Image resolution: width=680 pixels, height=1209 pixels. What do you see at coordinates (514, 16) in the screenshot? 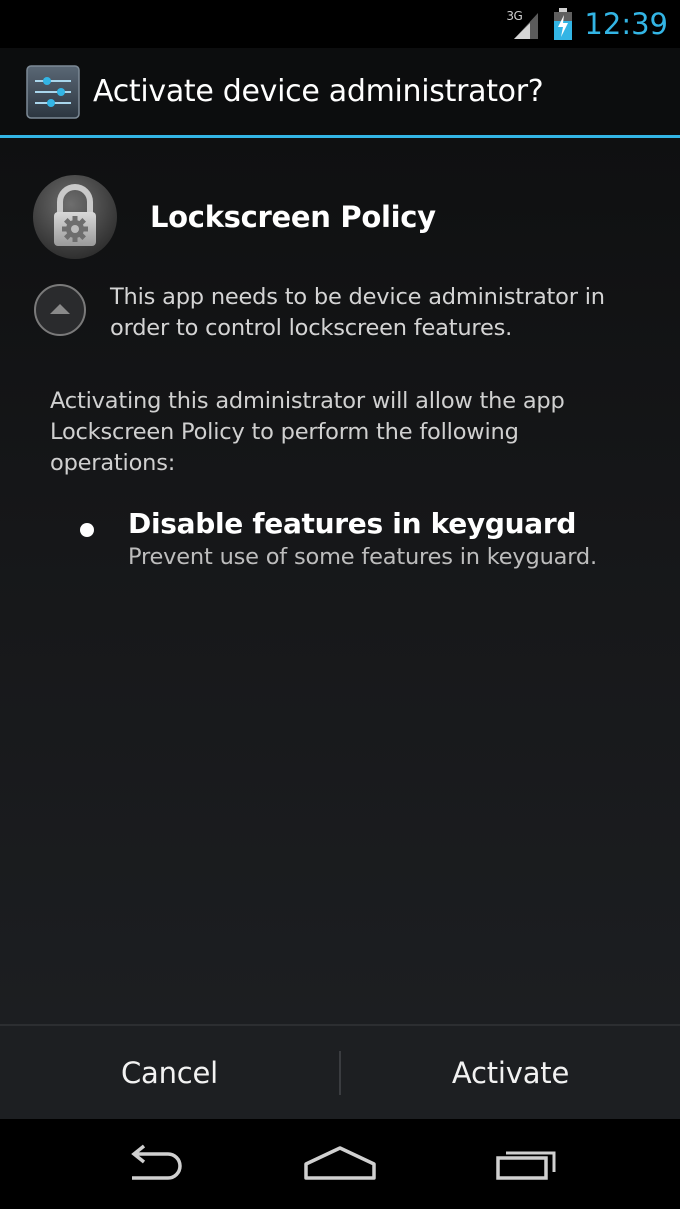
I see `network-type: 3G` at bounding box center [514, 16].